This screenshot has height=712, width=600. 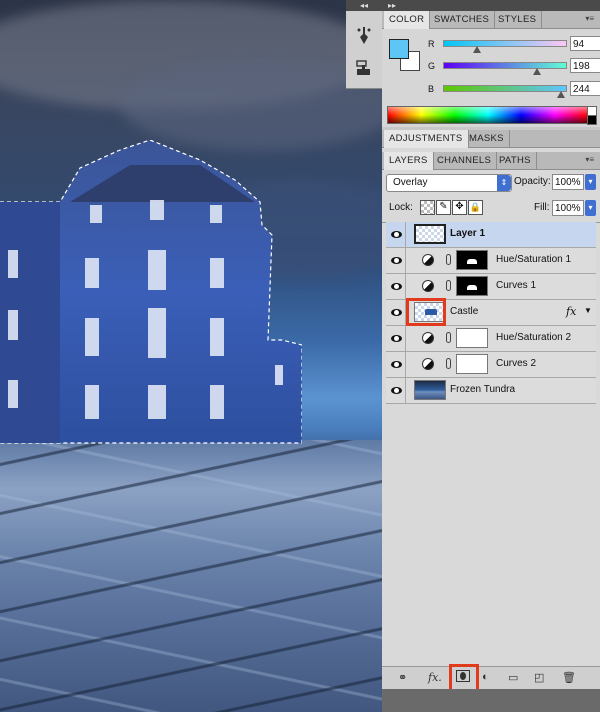 I want to click on castle-thumbnail-highlight, so click(x=426, y=312).